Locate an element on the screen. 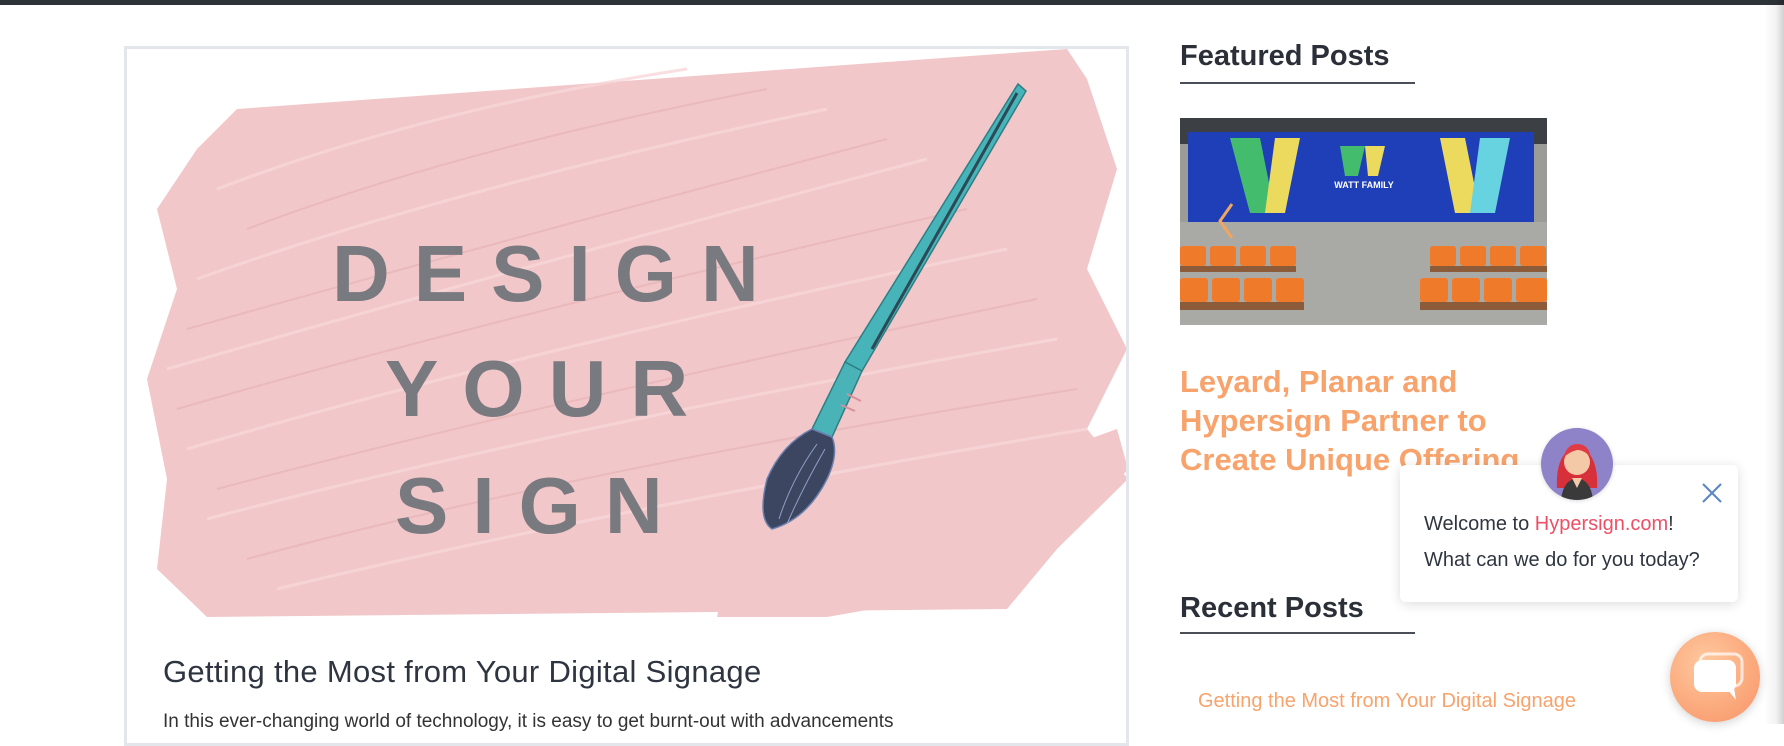 The width and height of the screenshot is (1784, 746). chat-launcher-button is located at coordinates (1715, 677).